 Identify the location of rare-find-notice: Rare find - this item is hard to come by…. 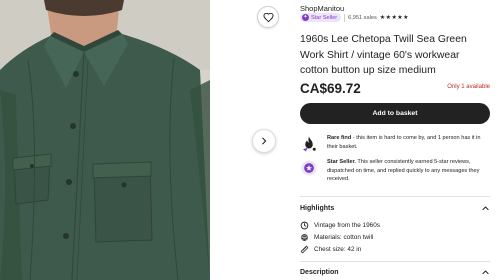
(395, 143).